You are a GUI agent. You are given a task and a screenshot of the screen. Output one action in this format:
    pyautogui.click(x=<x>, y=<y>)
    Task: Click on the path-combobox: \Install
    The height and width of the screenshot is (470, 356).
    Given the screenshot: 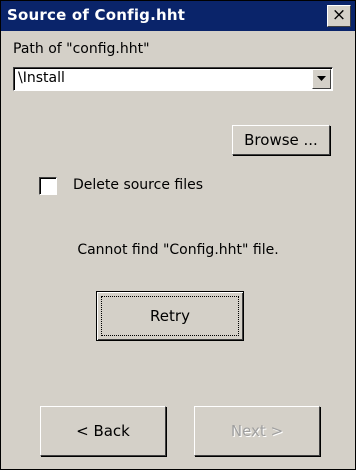 What is the action you would take?
    pyautogui.click(x=173, y=79)
    